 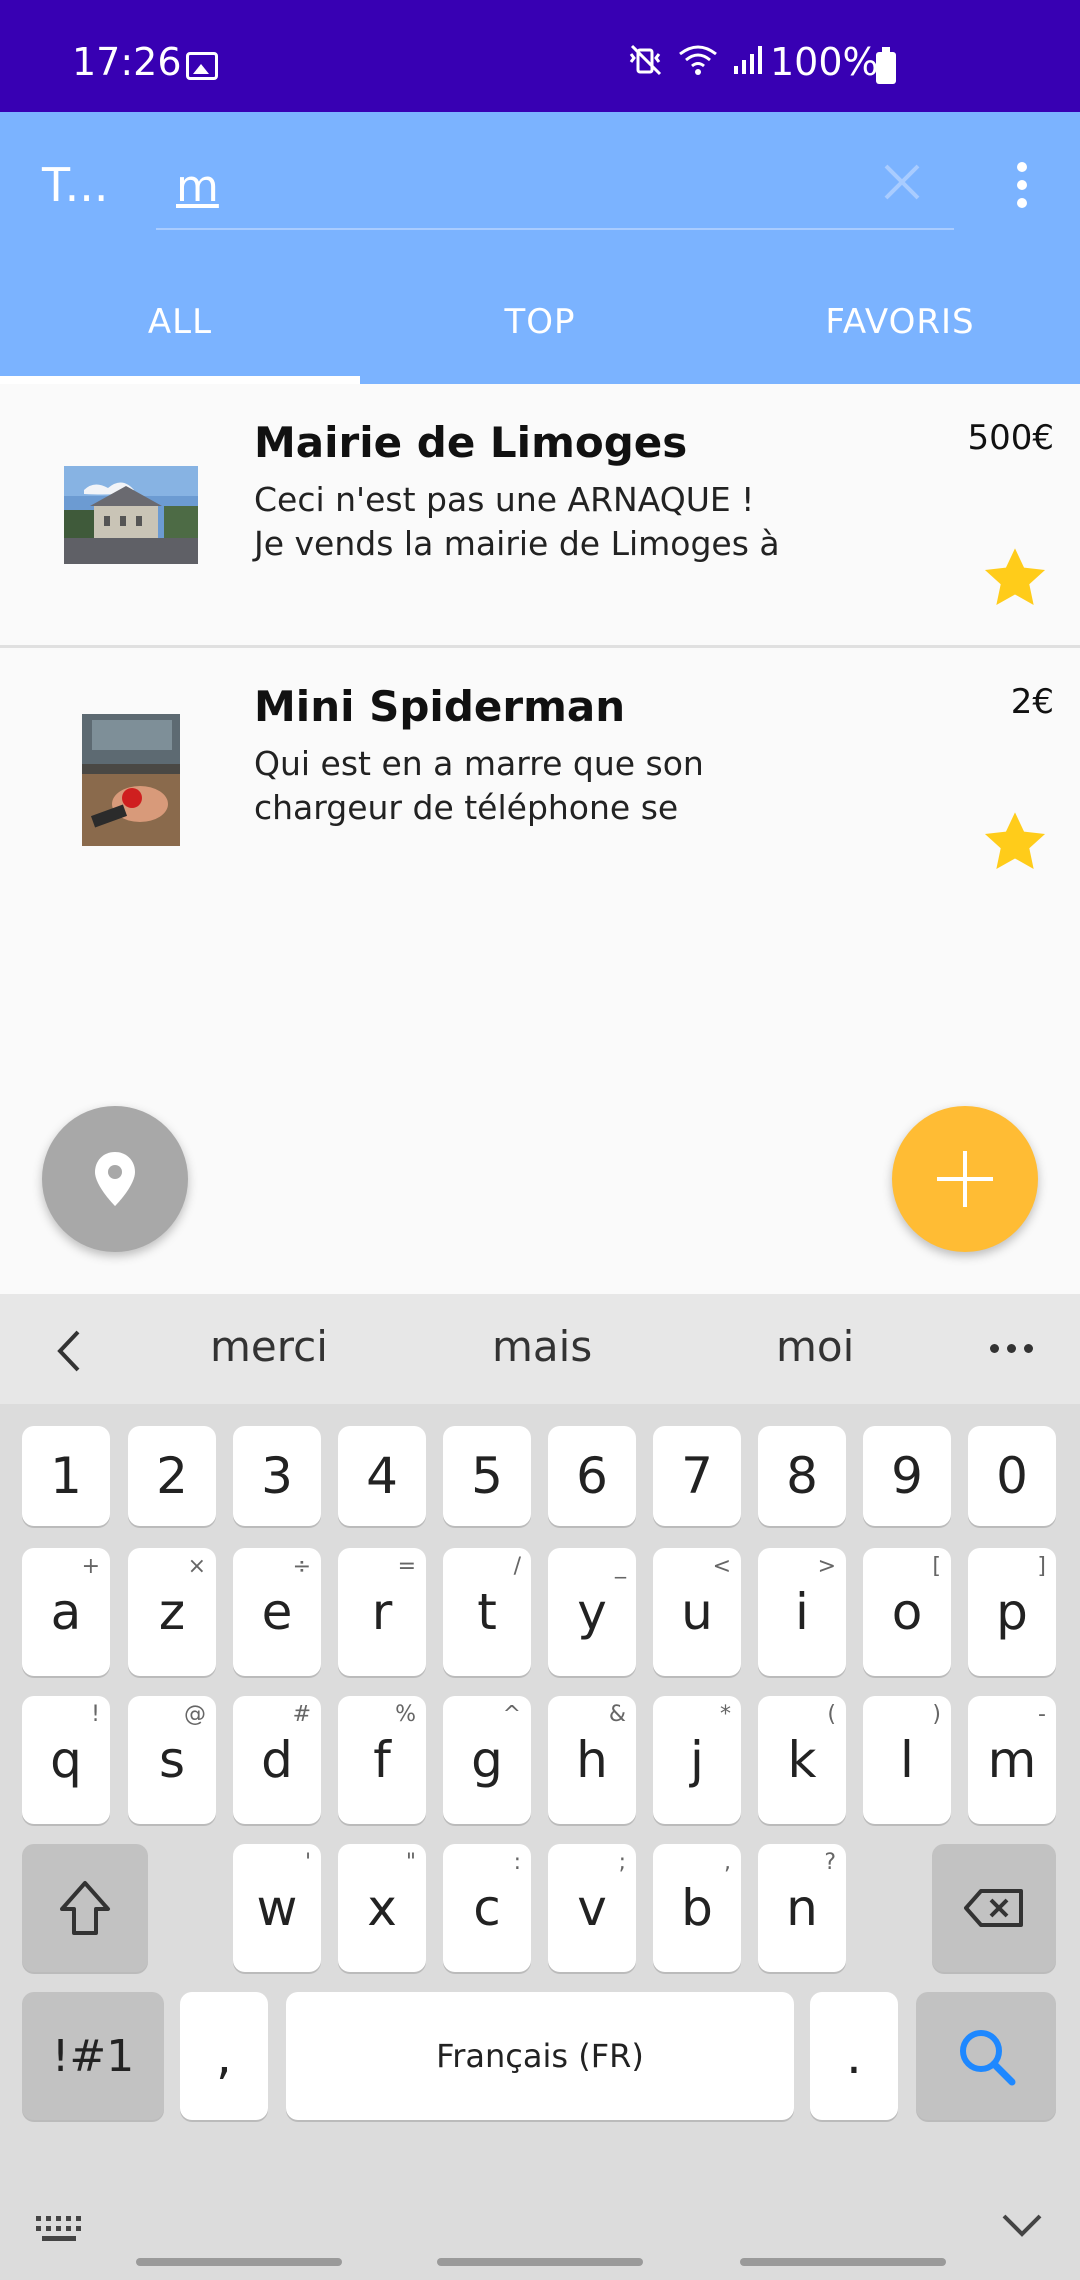 I want to click on tab-favoris: FAVORIS, so click(x=900, y=322).